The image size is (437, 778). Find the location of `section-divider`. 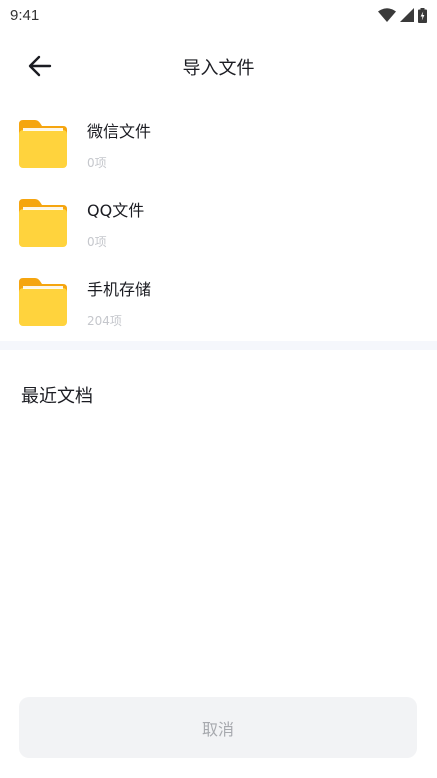

section-divider is located at coordinates (218, 345).